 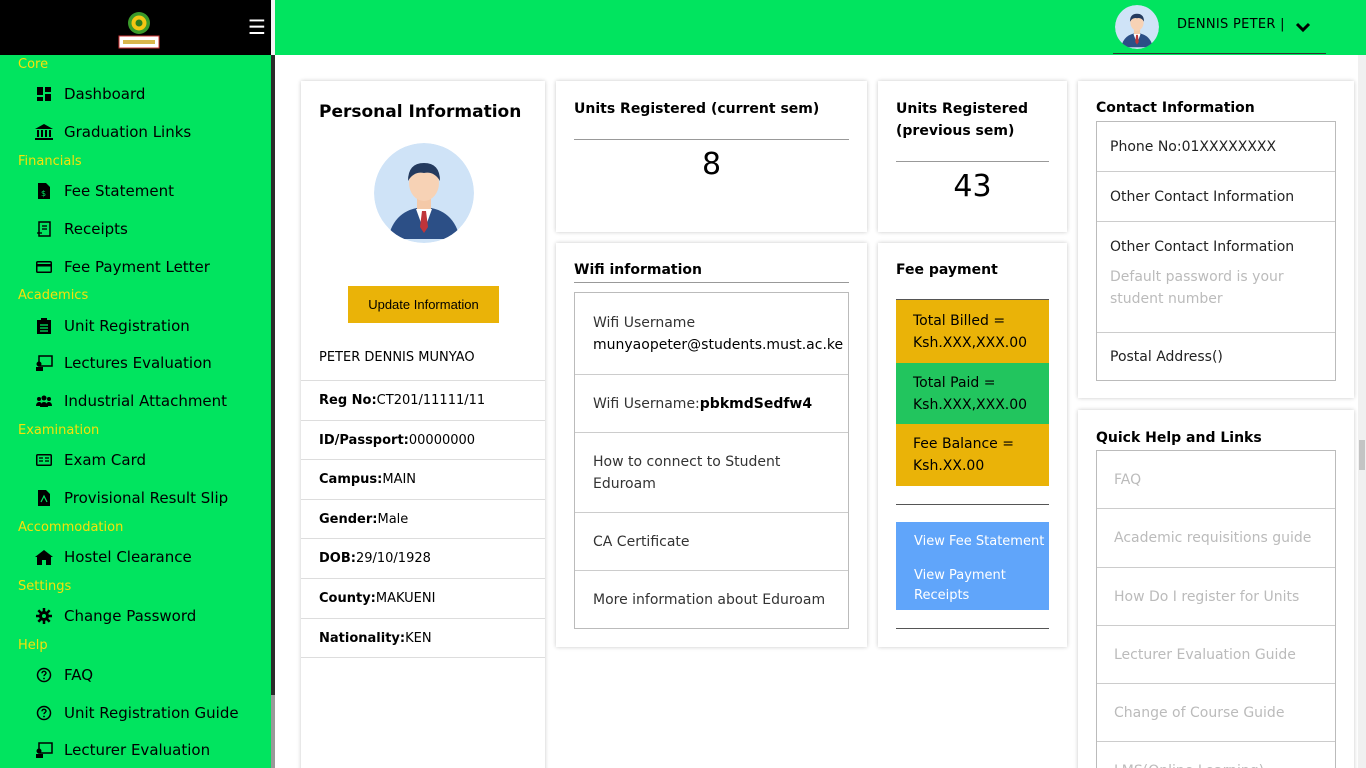 What do you see at coordinates (44, 191) in the screenshot?
I see `invoice-icon: $` at bounding box center [44, 191].